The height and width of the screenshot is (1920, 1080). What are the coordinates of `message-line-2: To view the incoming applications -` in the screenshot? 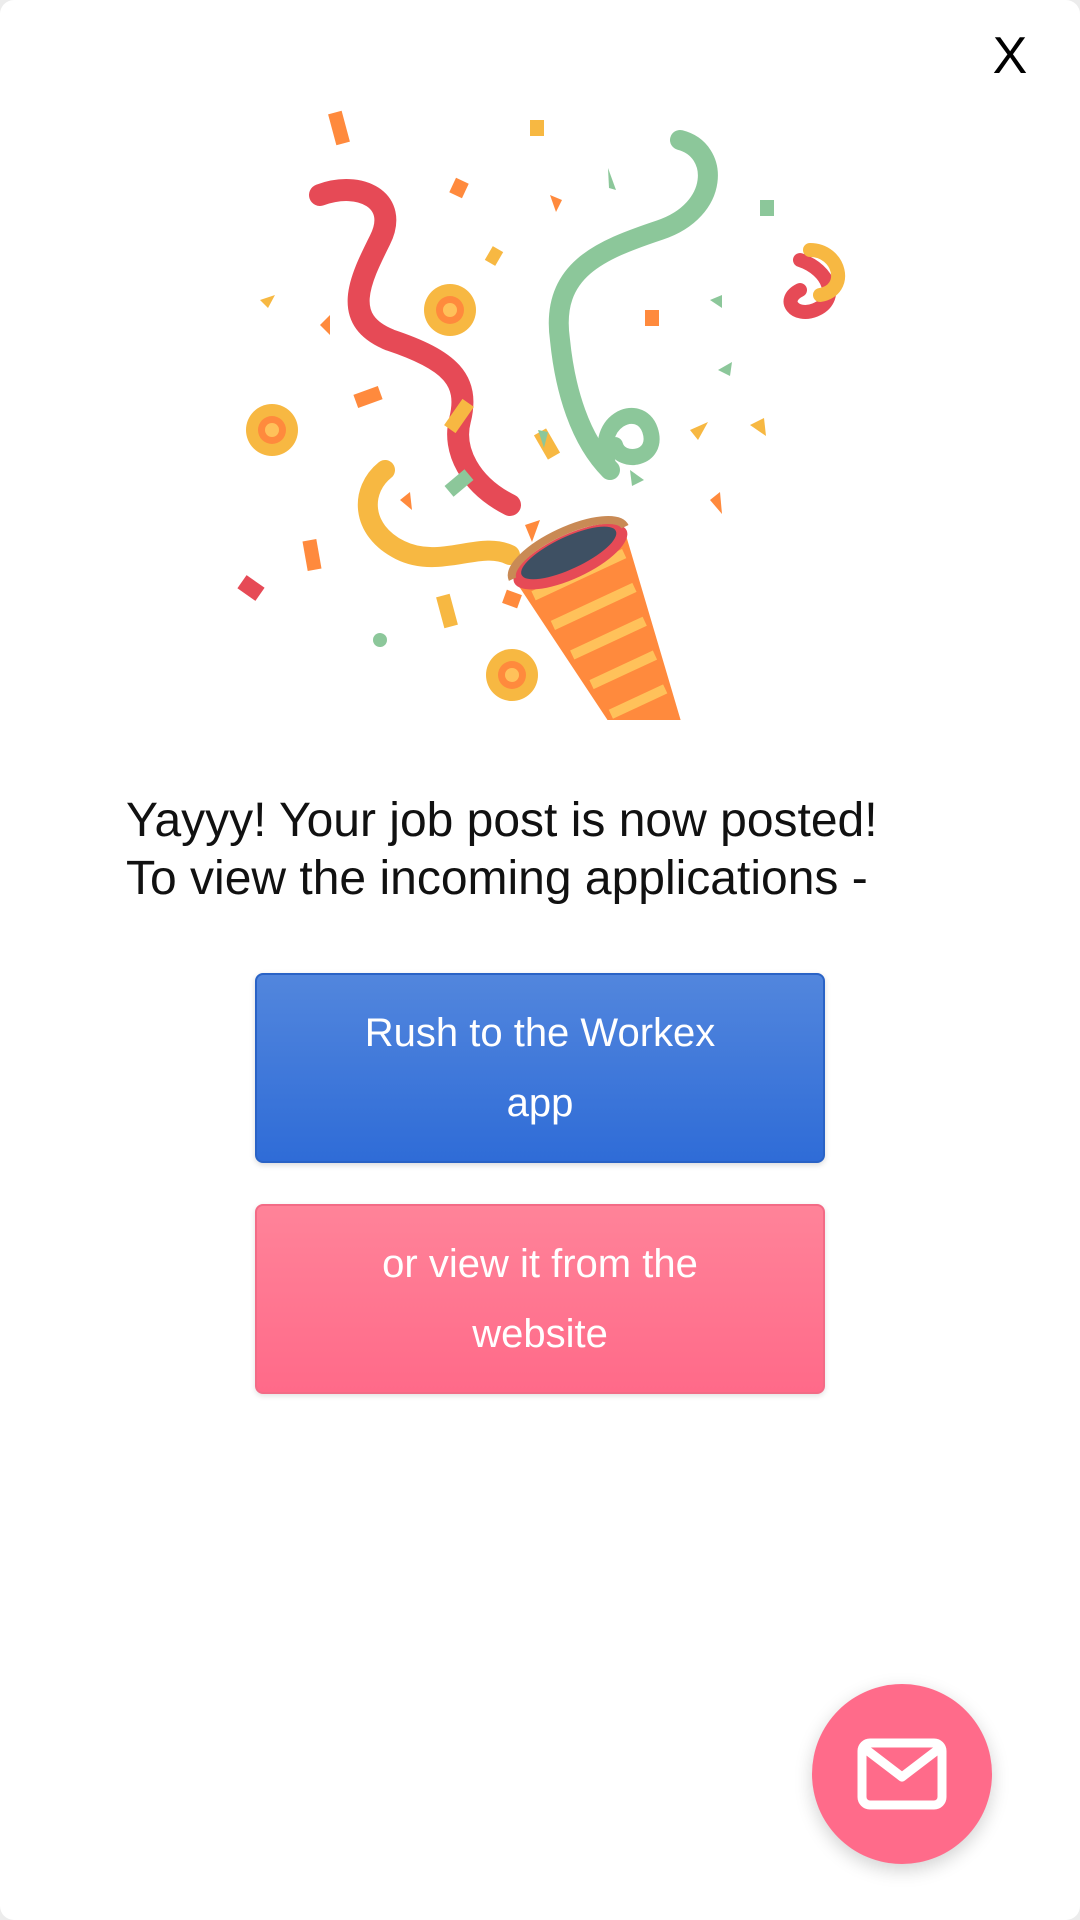 It's located at (497, 878).